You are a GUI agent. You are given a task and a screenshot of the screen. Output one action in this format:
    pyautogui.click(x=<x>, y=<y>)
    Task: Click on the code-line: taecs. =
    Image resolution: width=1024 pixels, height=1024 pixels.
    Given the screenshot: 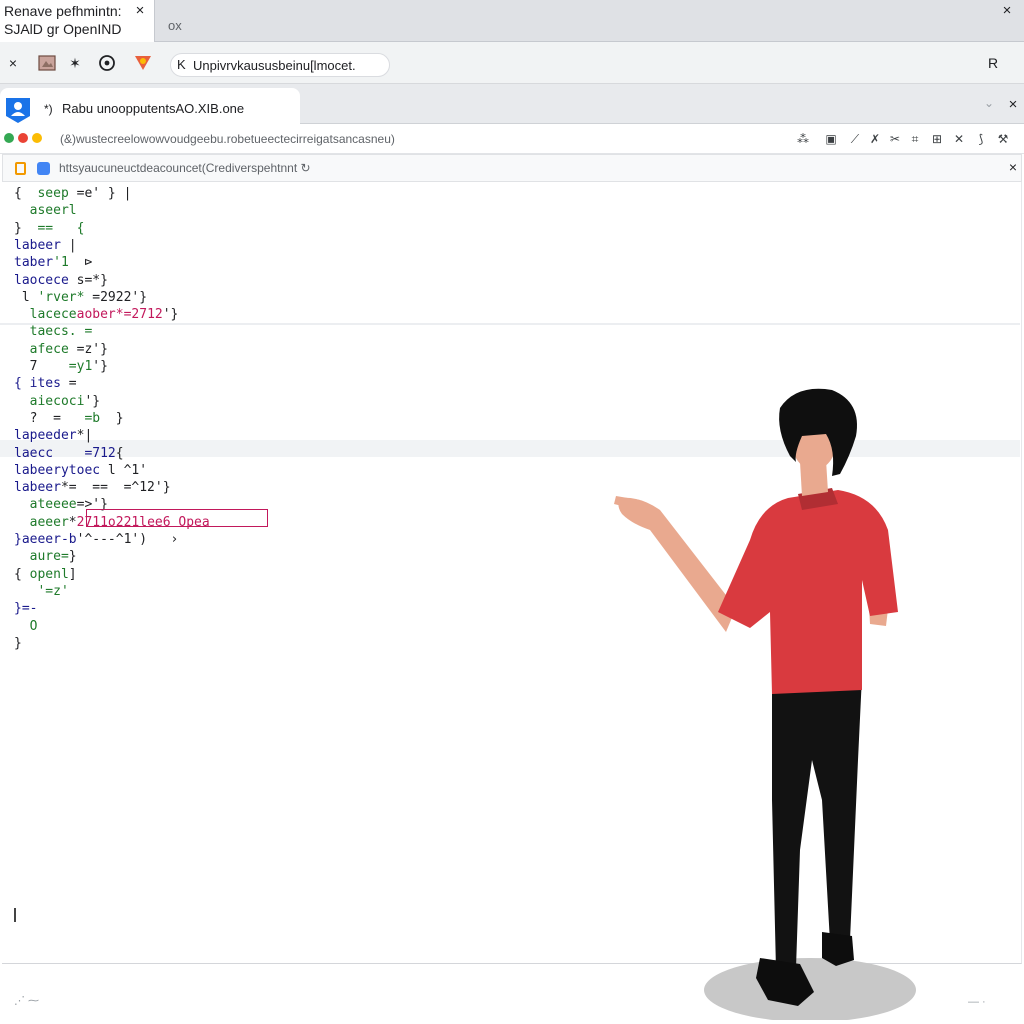 What is the action you would take?
    pyautogui.click(x=53, y=332)
    